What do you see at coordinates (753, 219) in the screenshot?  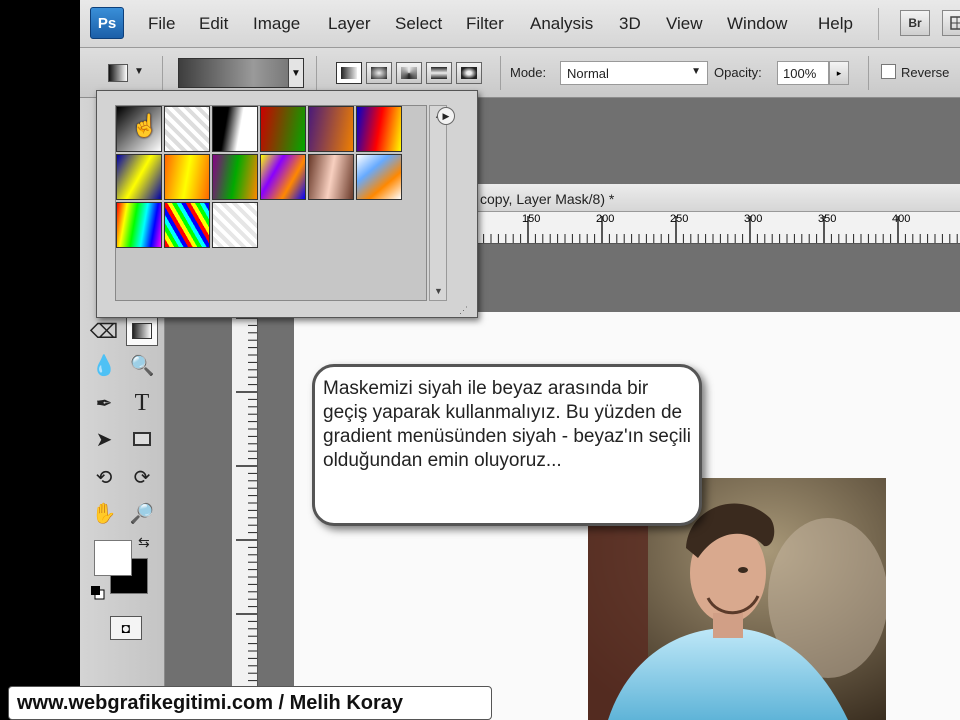 I see `ruler-label: 300` at bounding box center [753, 219].